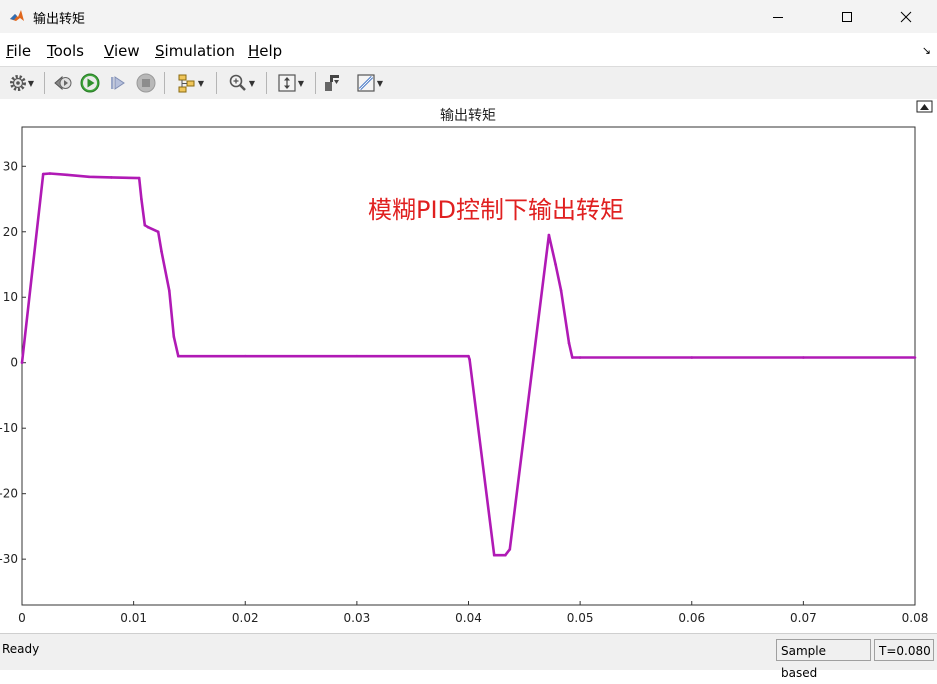  Describe the element at coordinates (31, 83) in the screenshot. I see `settings-caret-icon: ▼` at that location.